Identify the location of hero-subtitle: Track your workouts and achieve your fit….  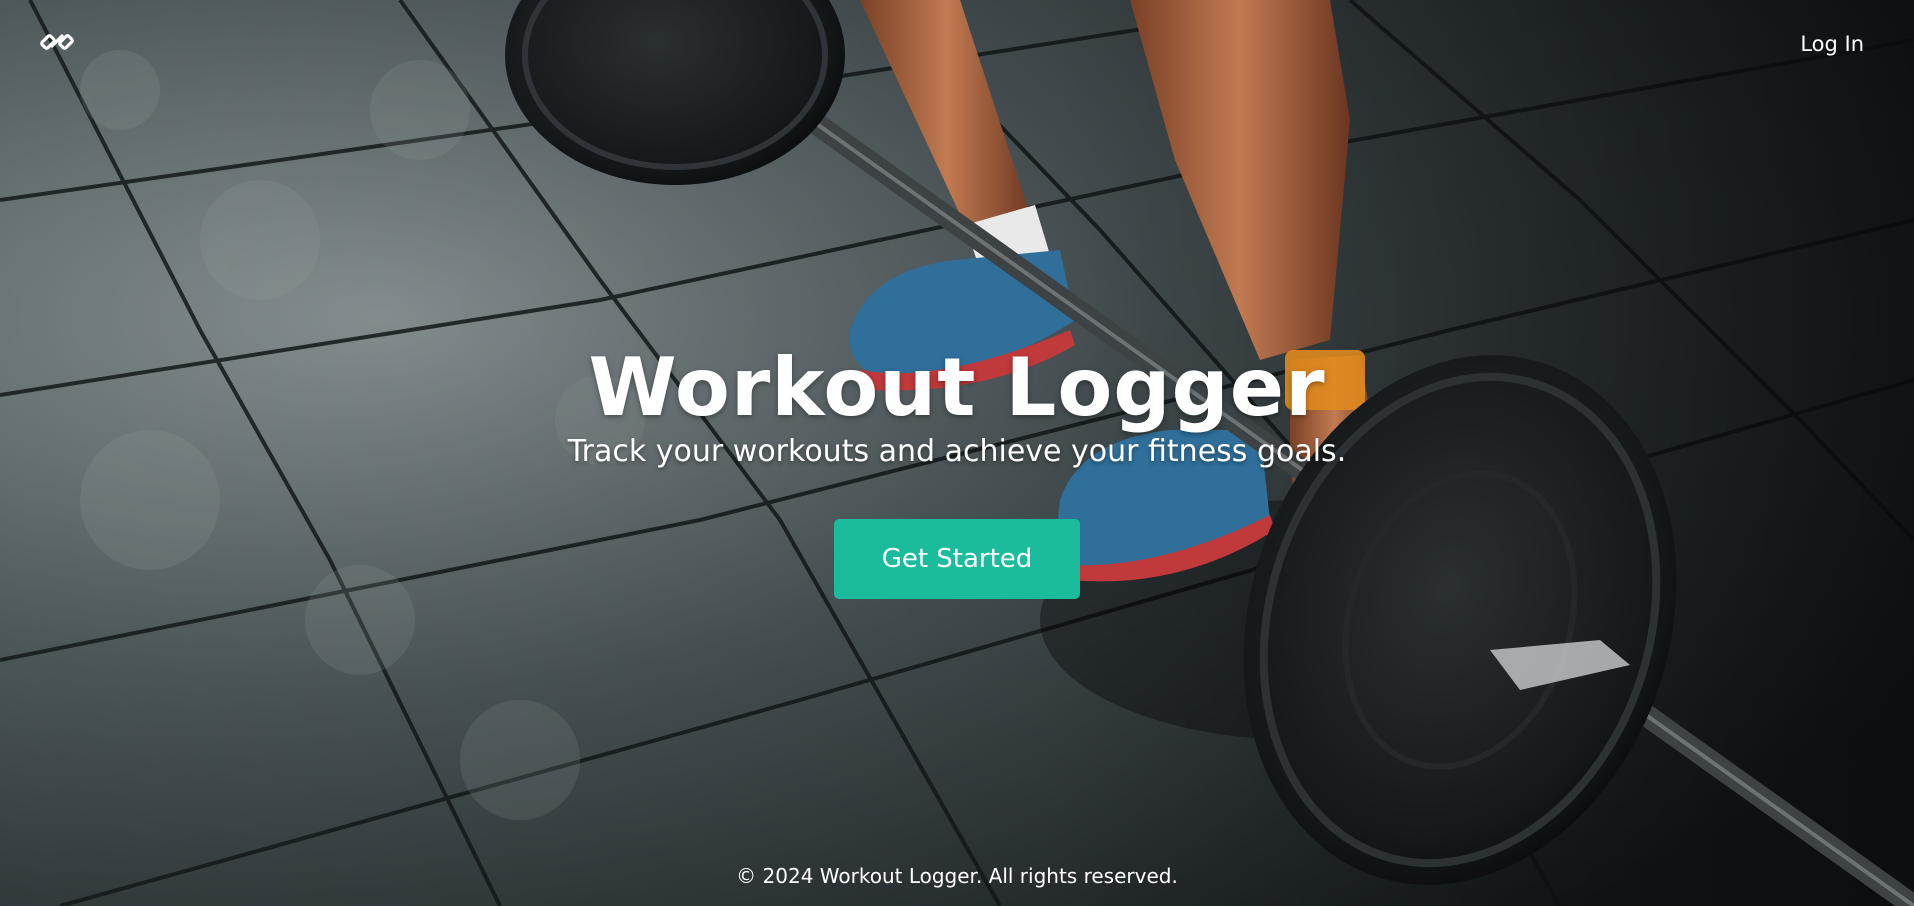
(957, 451).